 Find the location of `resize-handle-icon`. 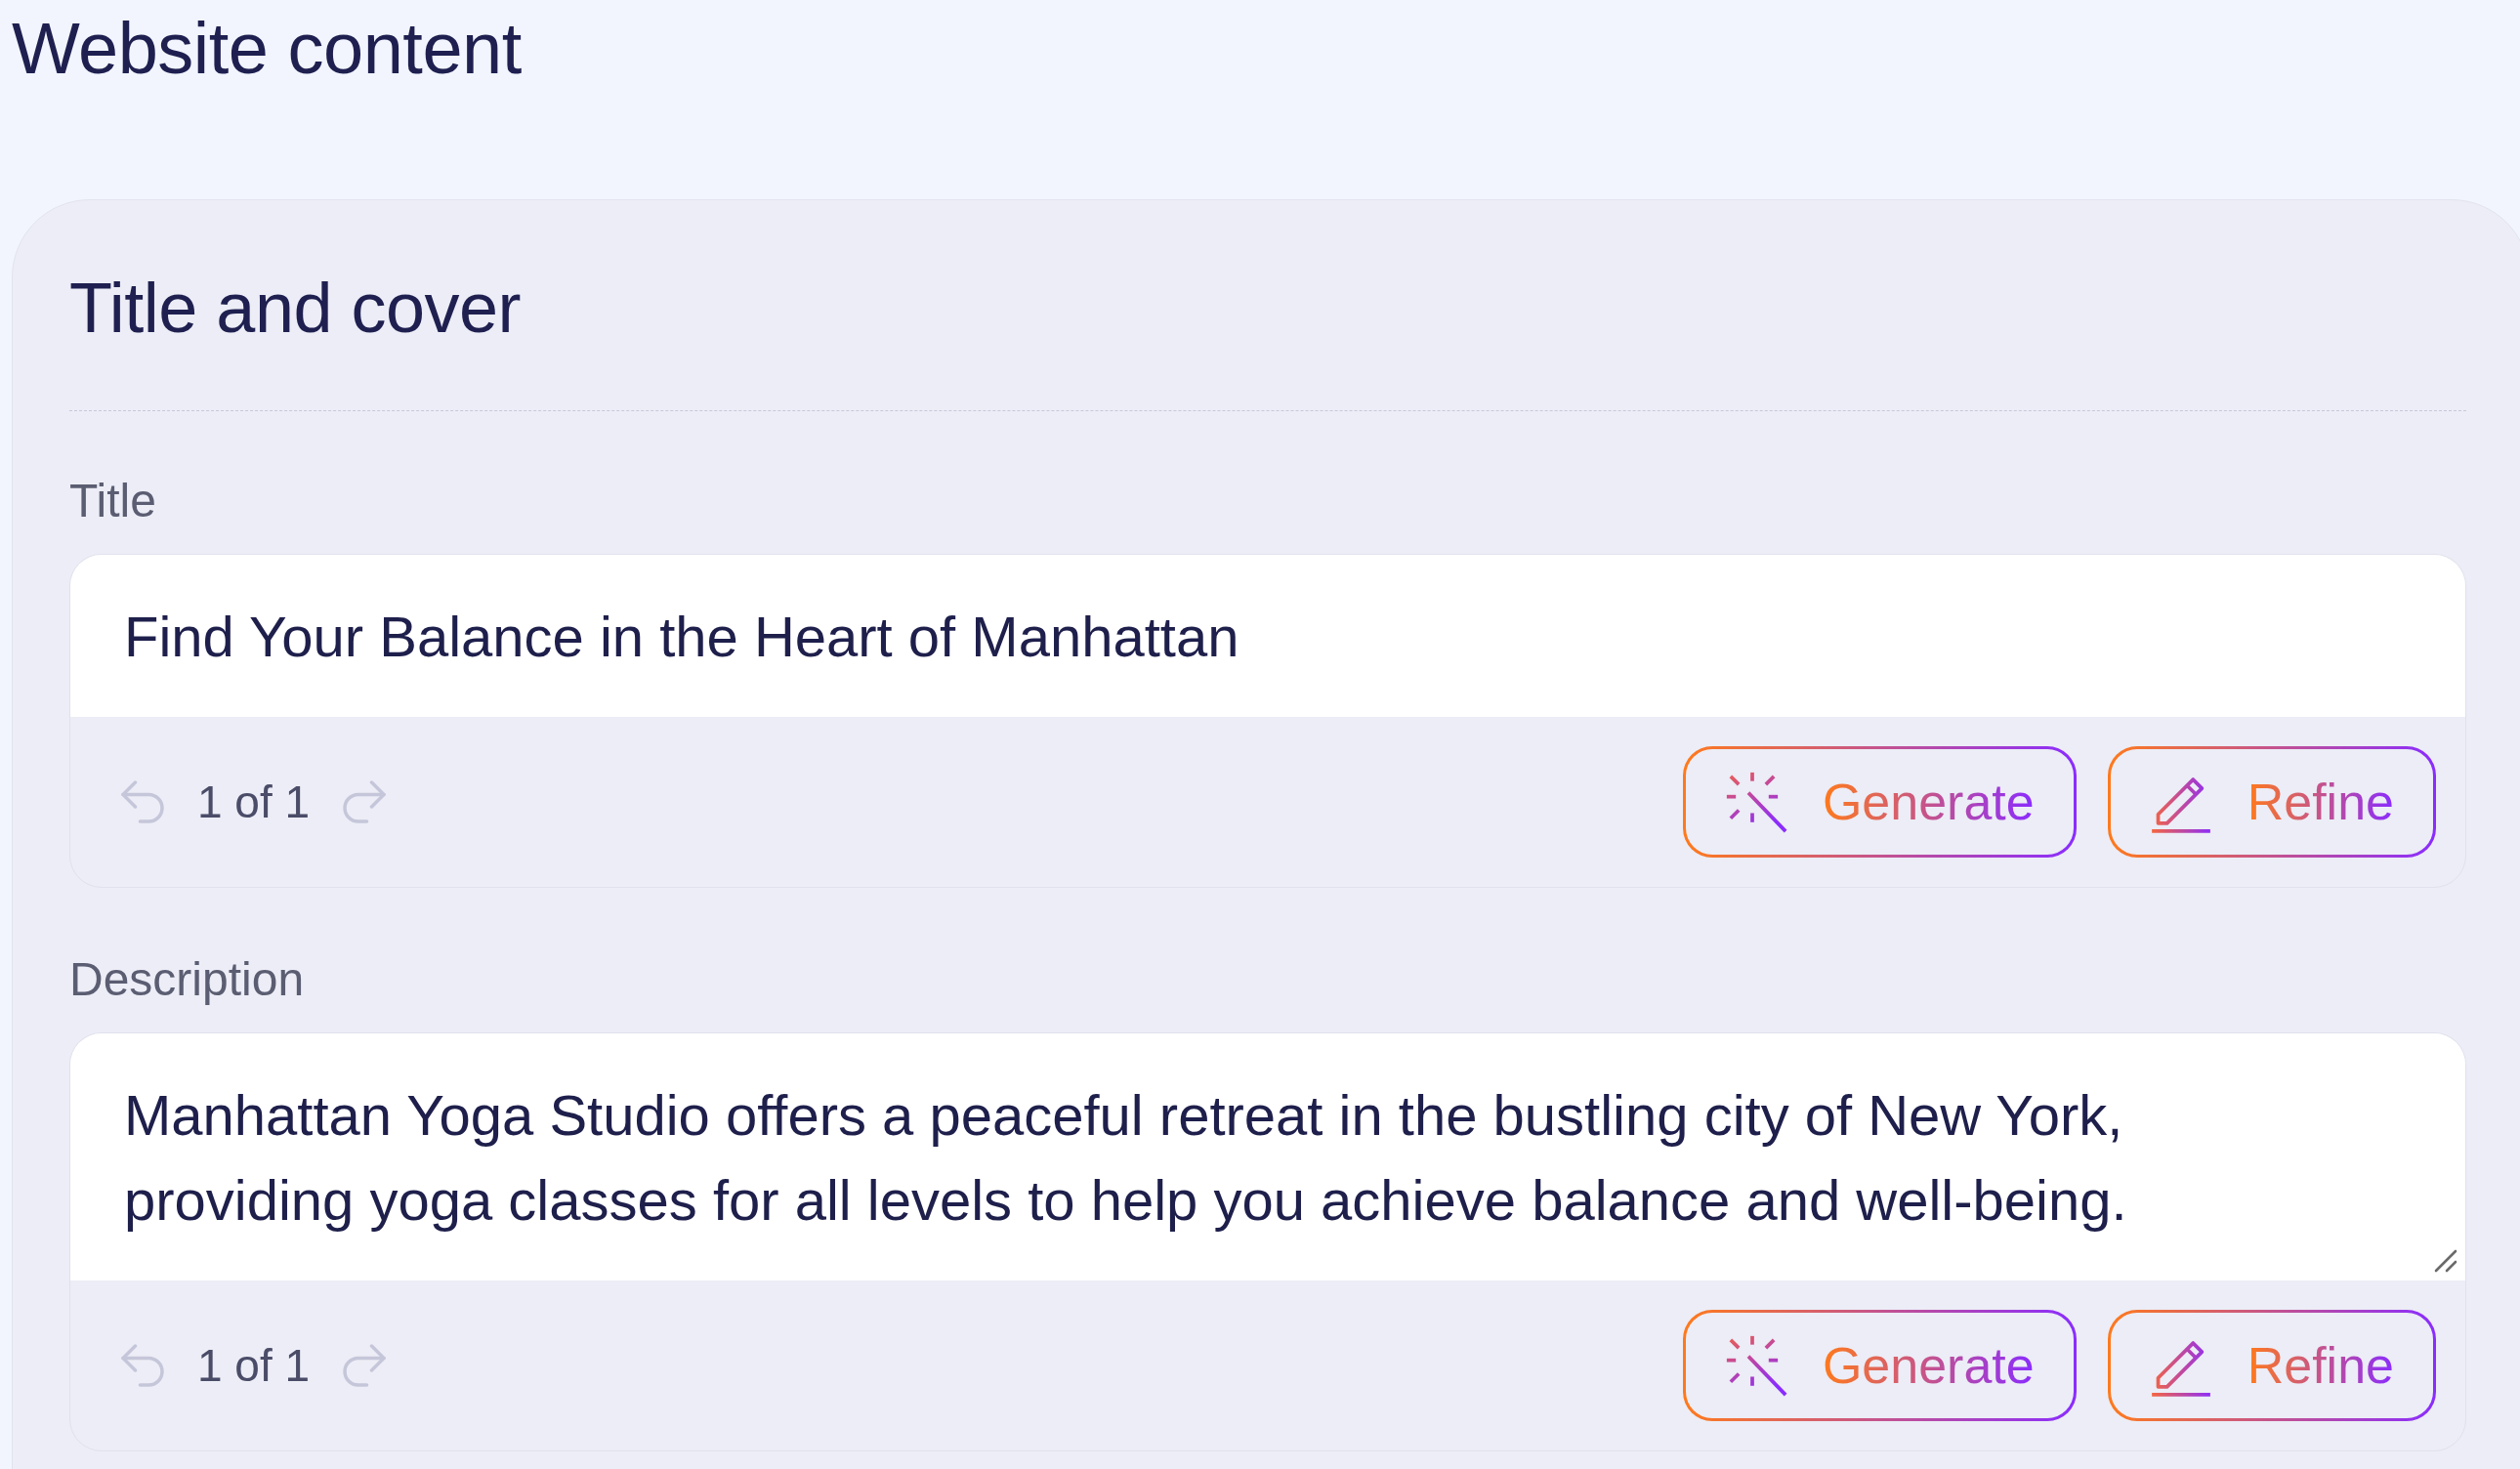

resize-handle-icon is located at coordinates (2445, 1261).